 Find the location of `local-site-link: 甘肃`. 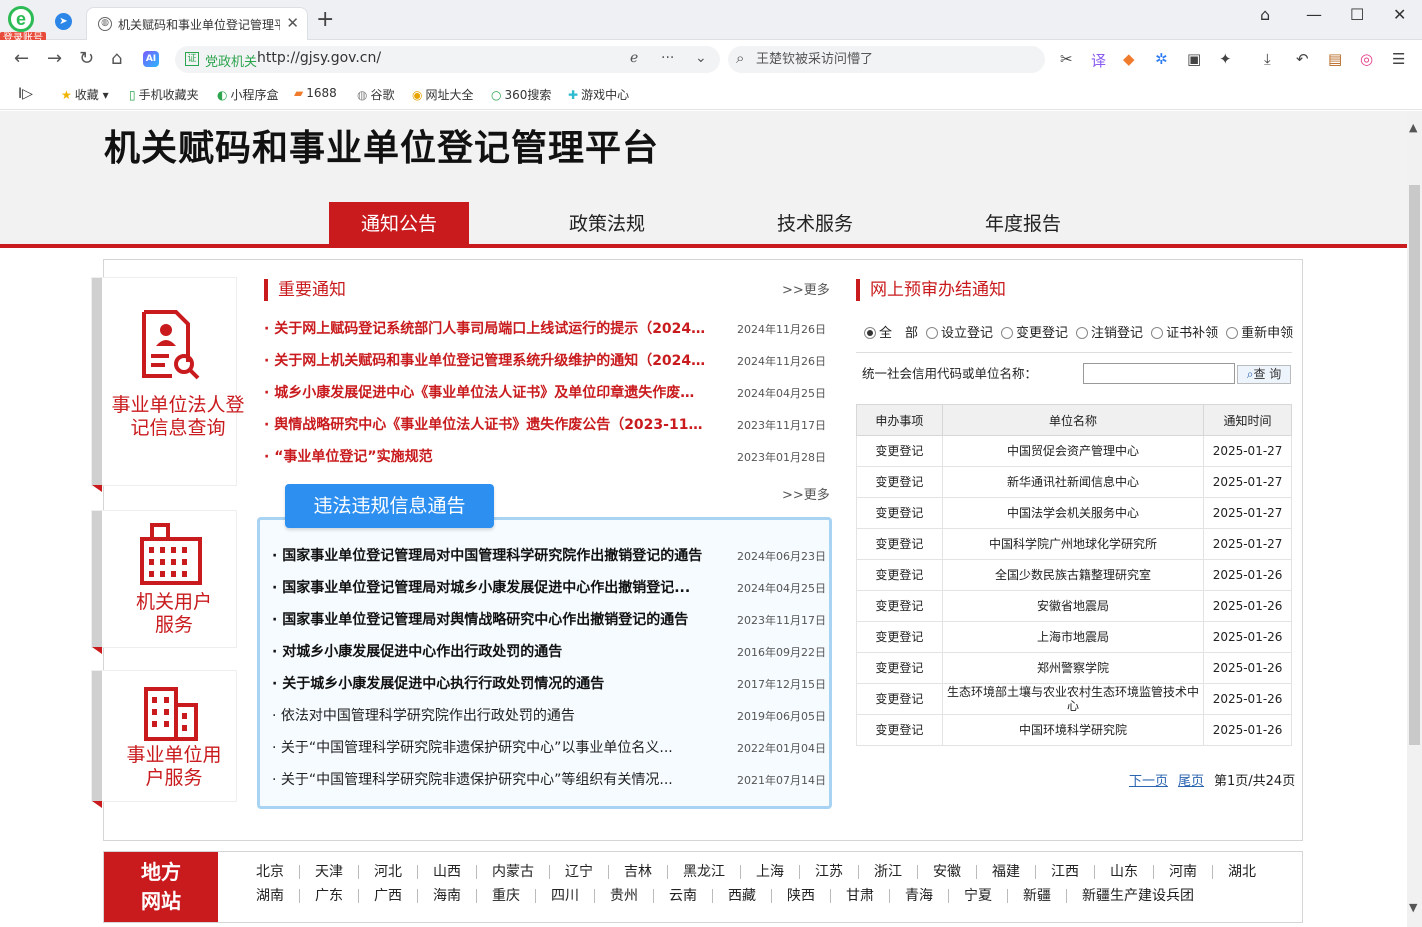

local-site-link: 甘肃 is located at coordinates (860, 896).